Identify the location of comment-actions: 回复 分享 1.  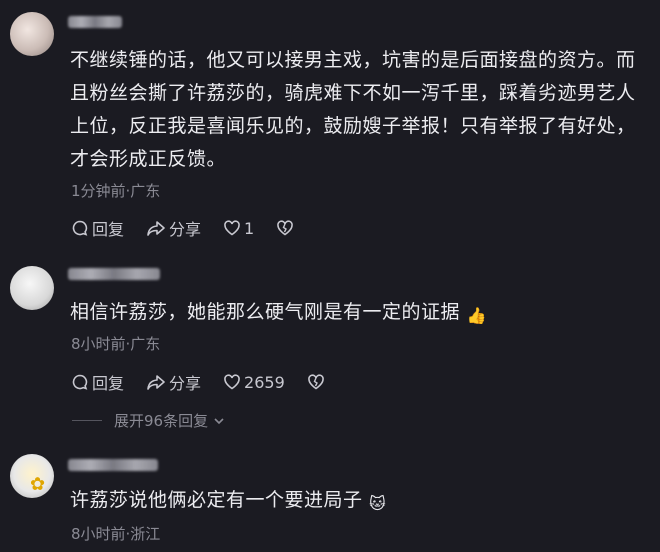
(195, 228).